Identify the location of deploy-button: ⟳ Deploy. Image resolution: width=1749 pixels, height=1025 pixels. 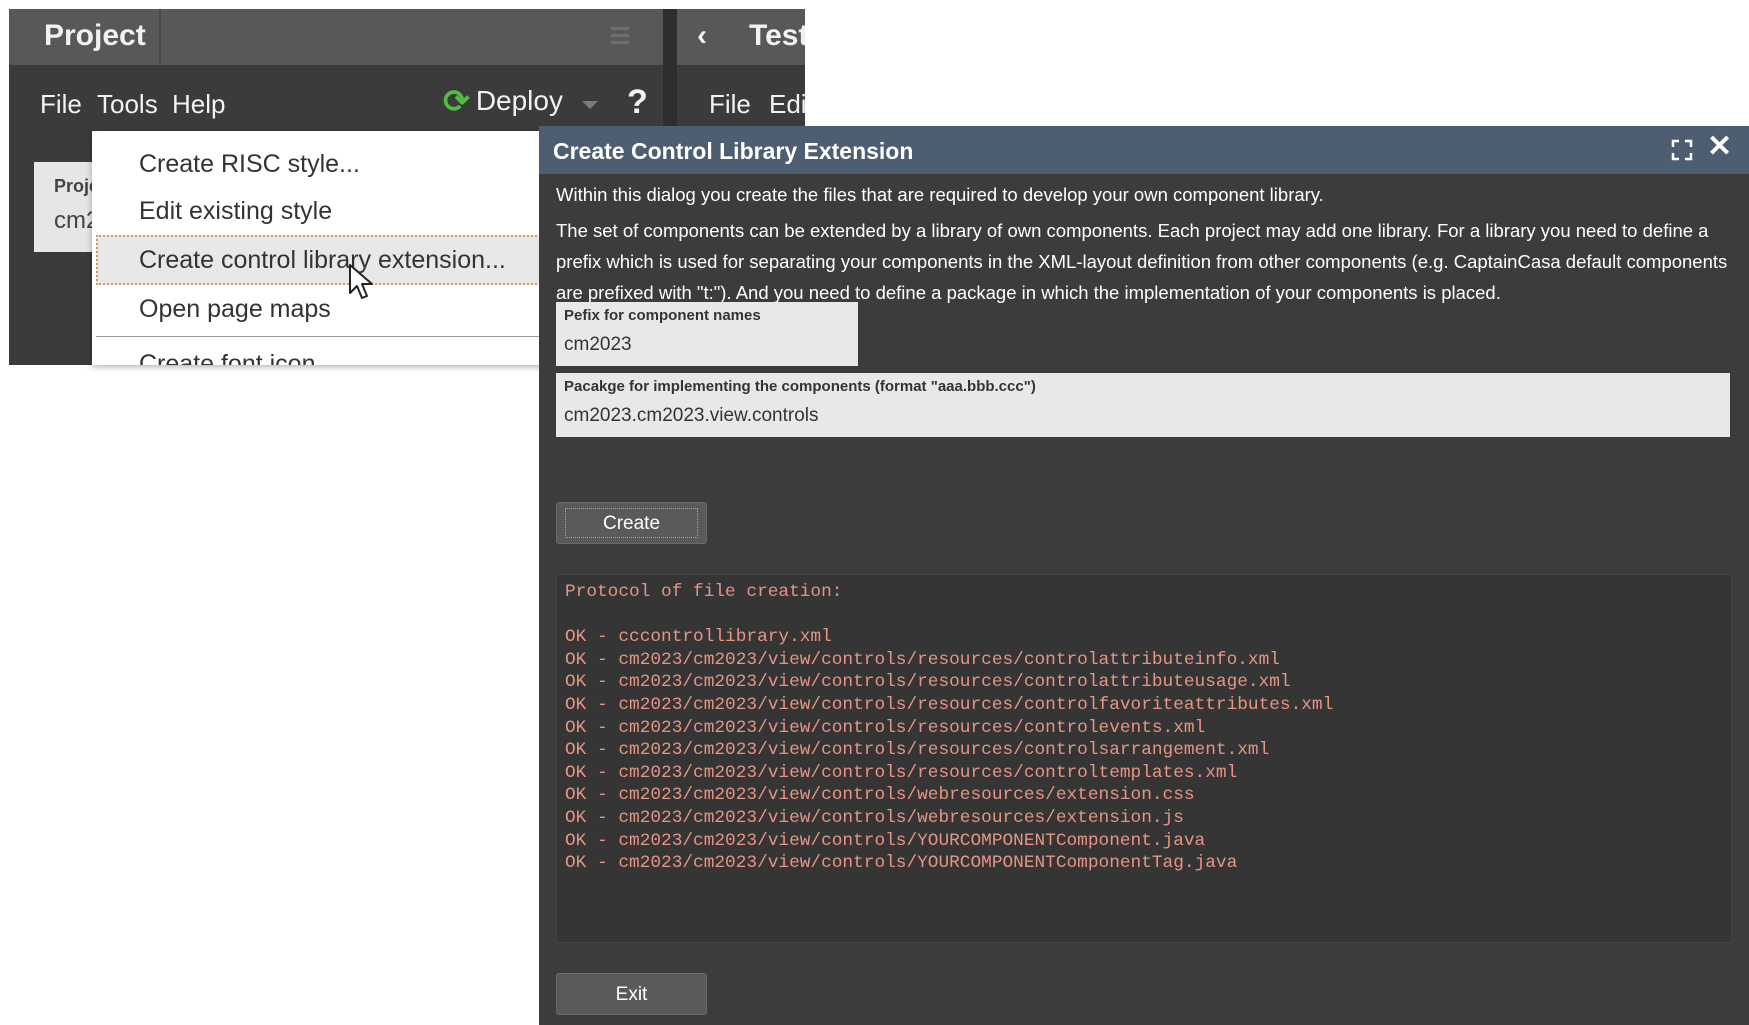
(503, 101).